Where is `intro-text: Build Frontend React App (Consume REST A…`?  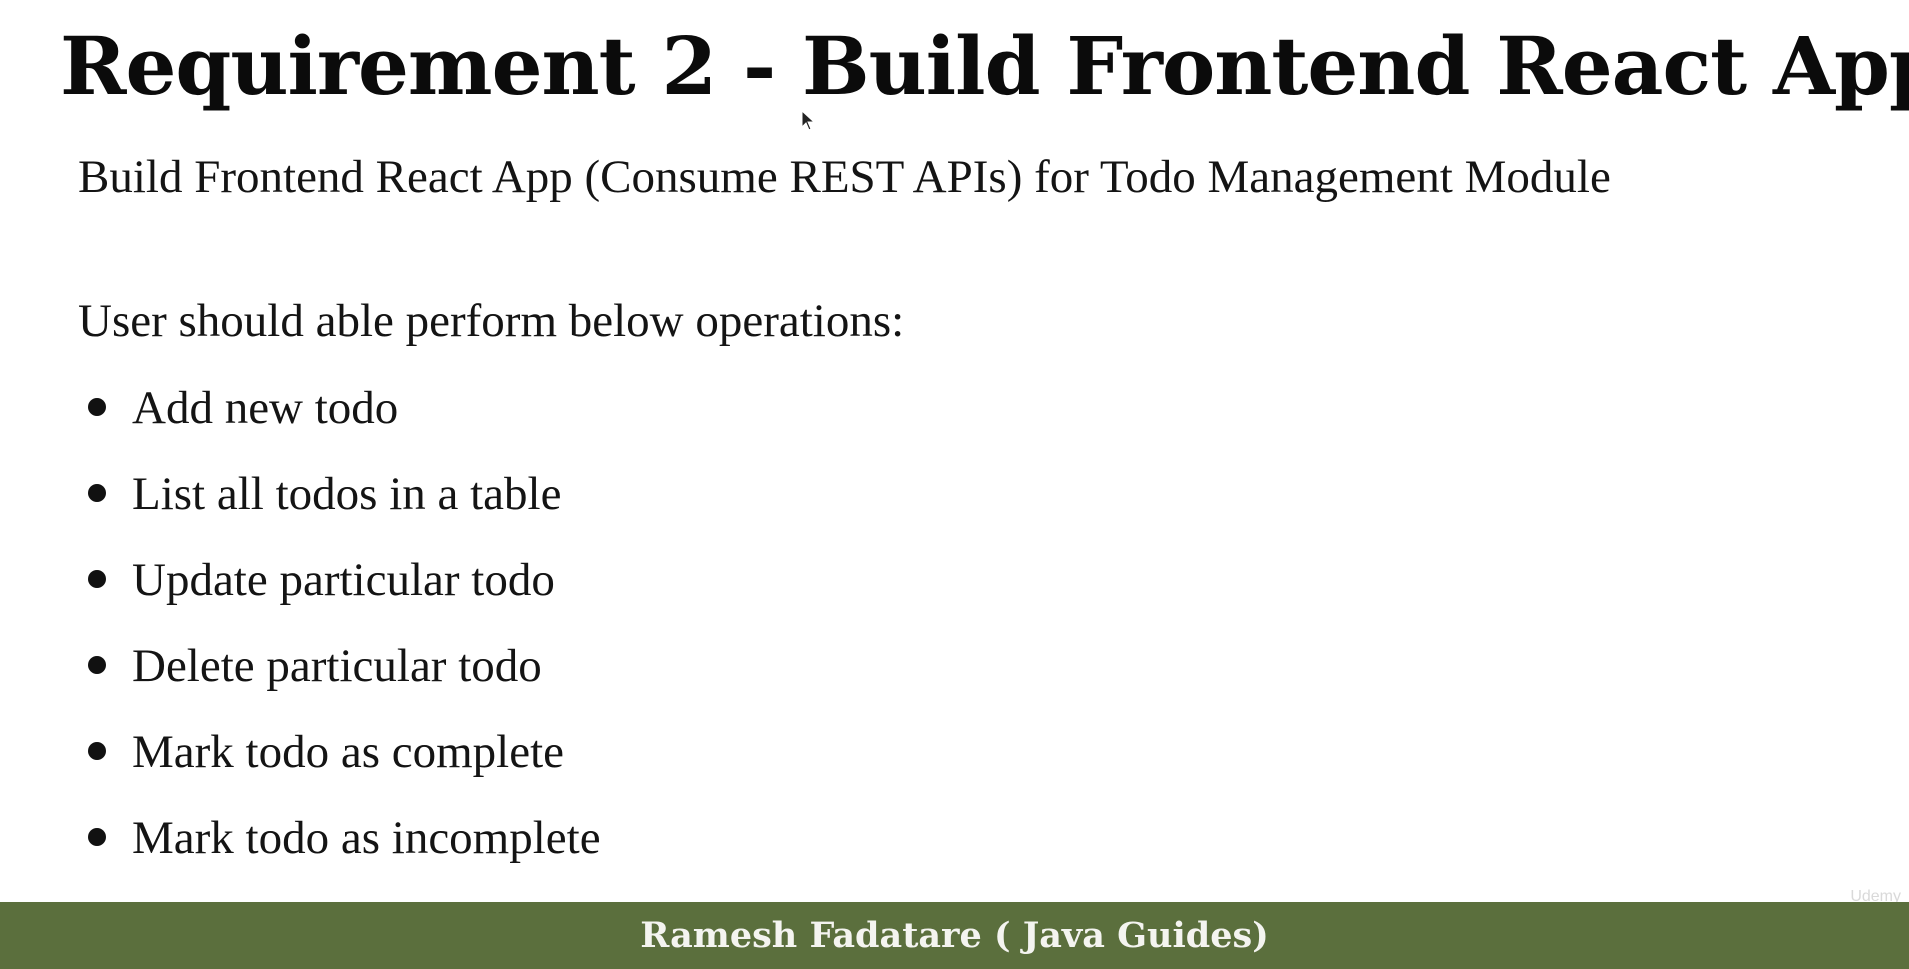
intro-text: Build Frontend React App (Consume REST A… is located at coordinates (844, 177).